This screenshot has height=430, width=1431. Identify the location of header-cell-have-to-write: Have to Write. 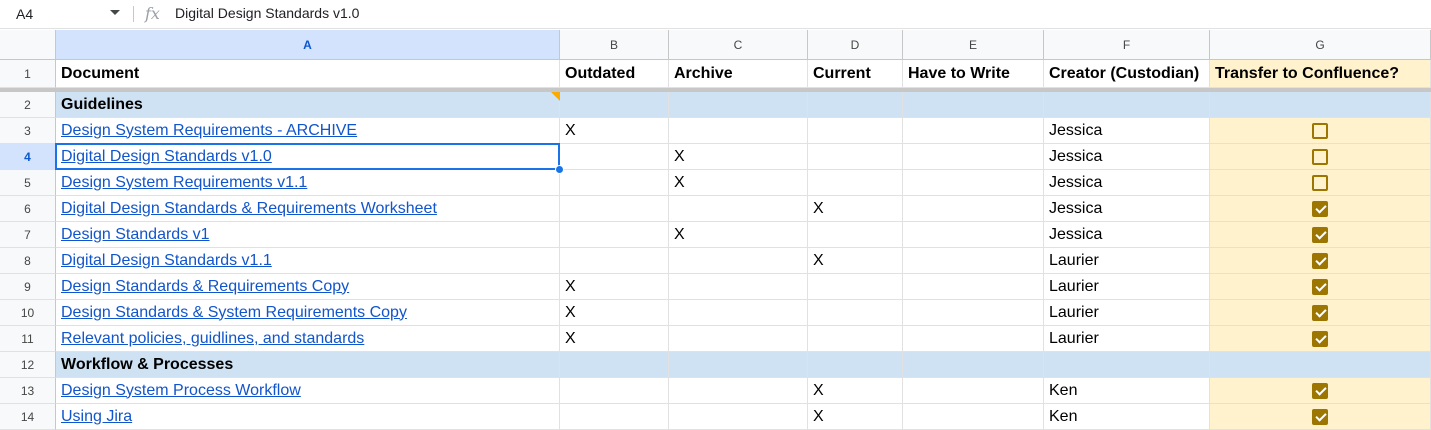
(973, 74).